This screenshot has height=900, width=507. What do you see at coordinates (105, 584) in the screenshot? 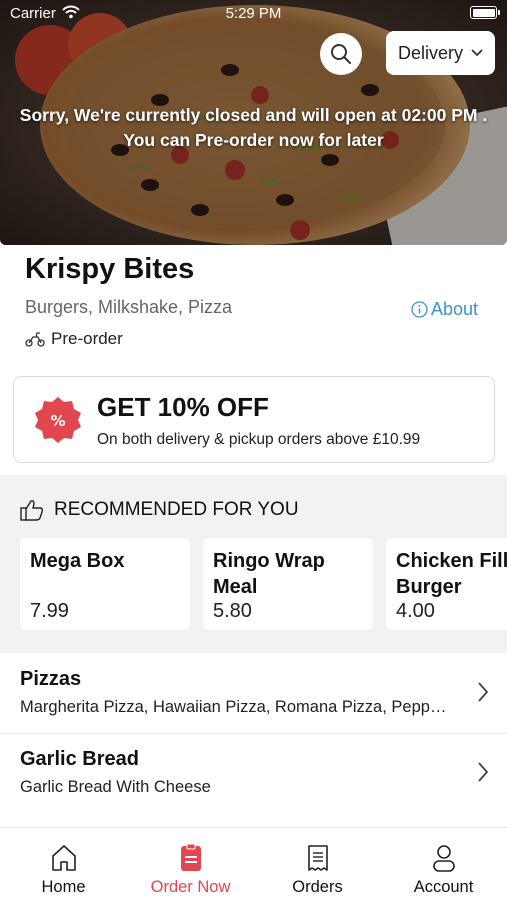
I see `recommended-item-card: Mega Box 7.99` at bounding box center [105, 584].